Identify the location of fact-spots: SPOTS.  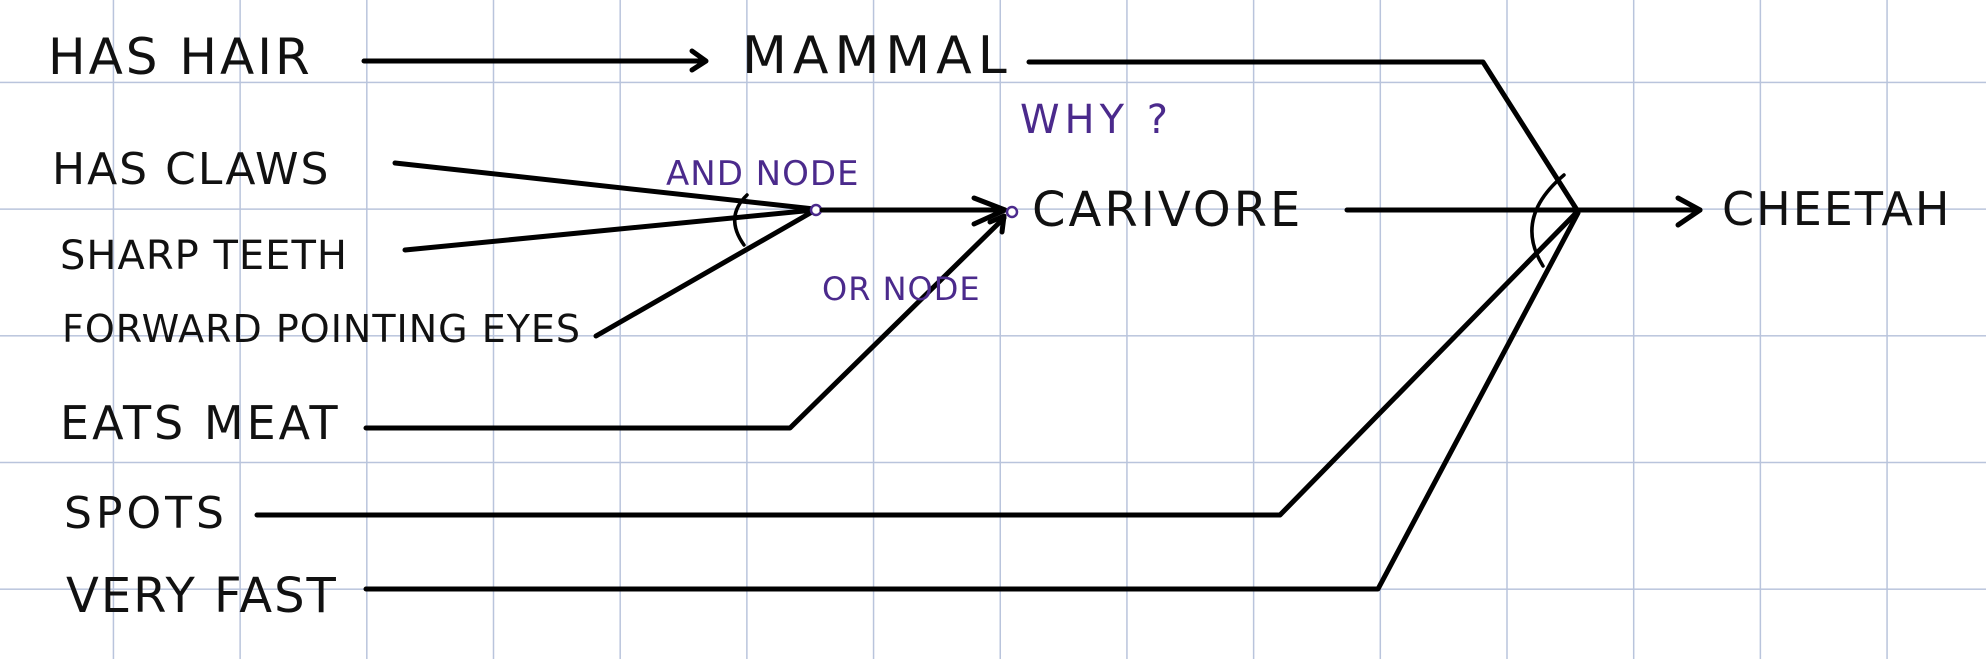
(146, 513).